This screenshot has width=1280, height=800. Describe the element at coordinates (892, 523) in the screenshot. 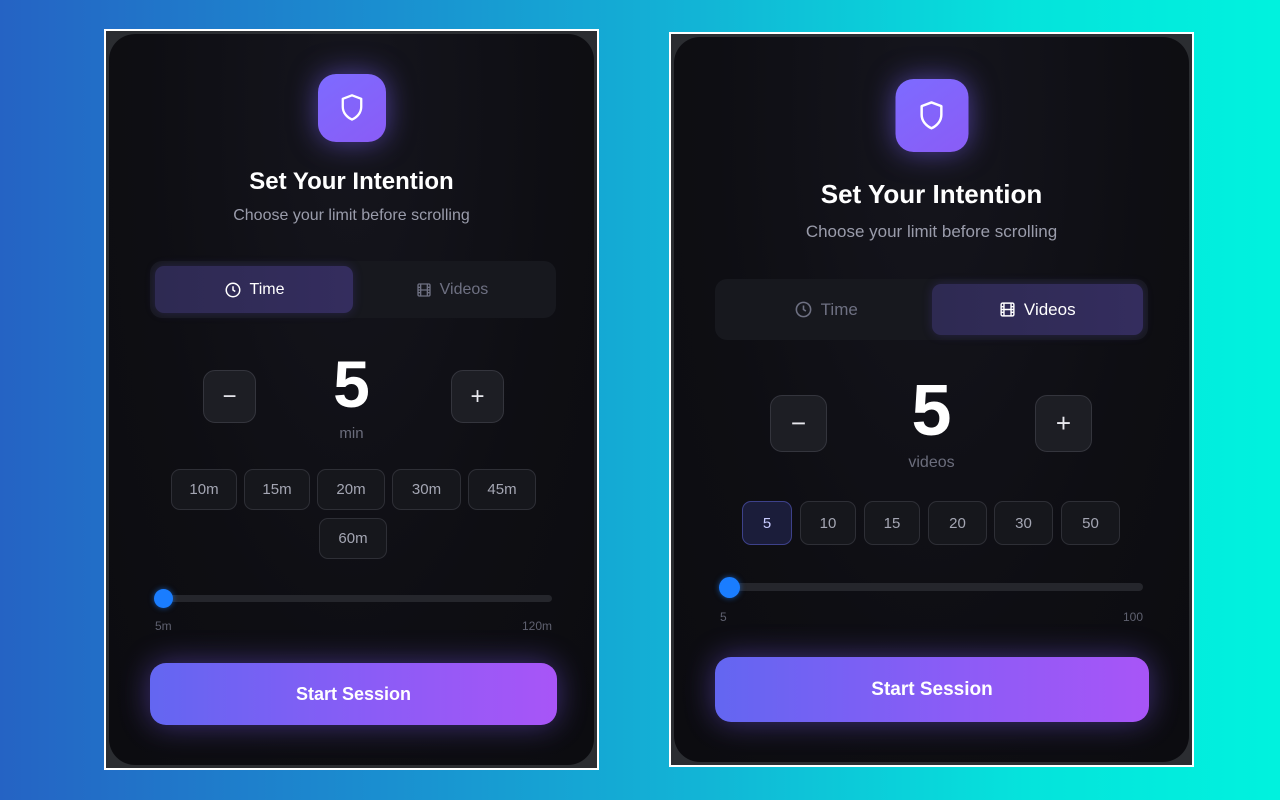

I see `preset-15: 15` at that location.